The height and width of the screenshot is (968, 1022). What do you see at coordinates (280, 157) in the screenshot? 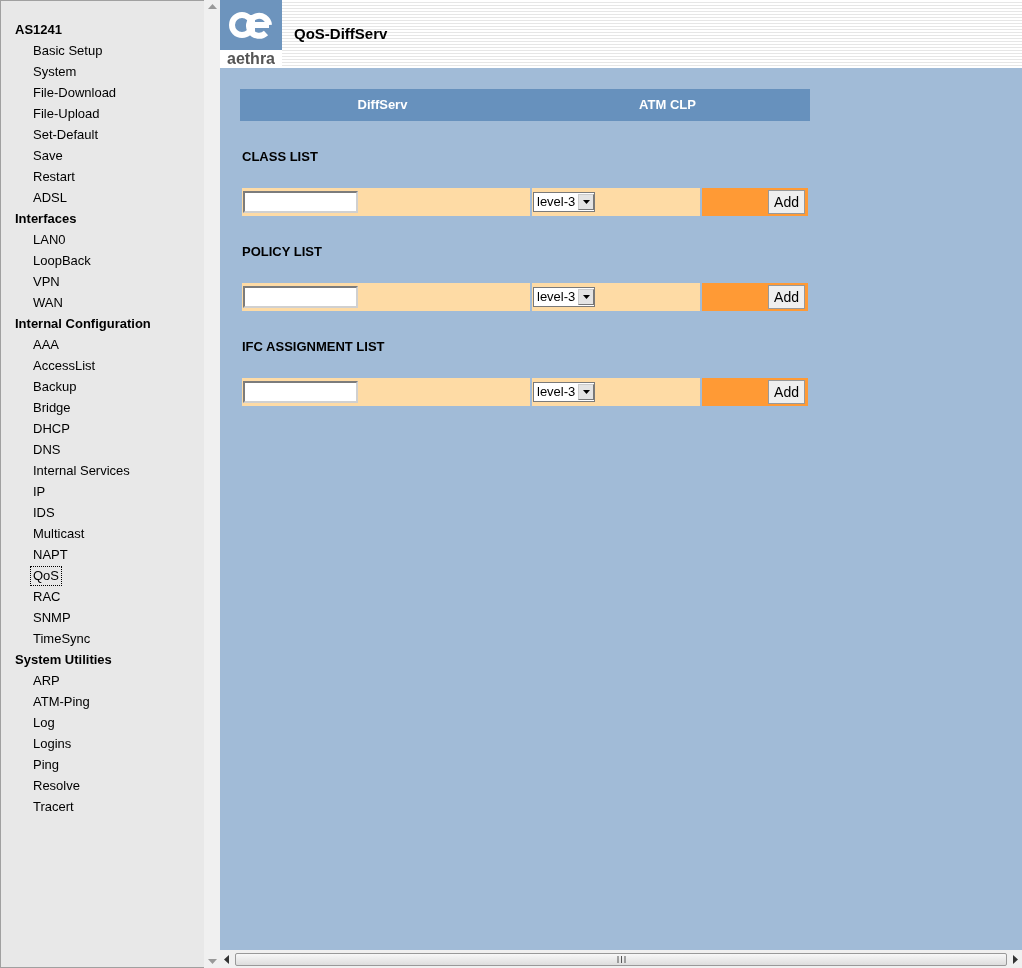
I see `section-title: CLASS LIST` at bounding box center [280, 157].